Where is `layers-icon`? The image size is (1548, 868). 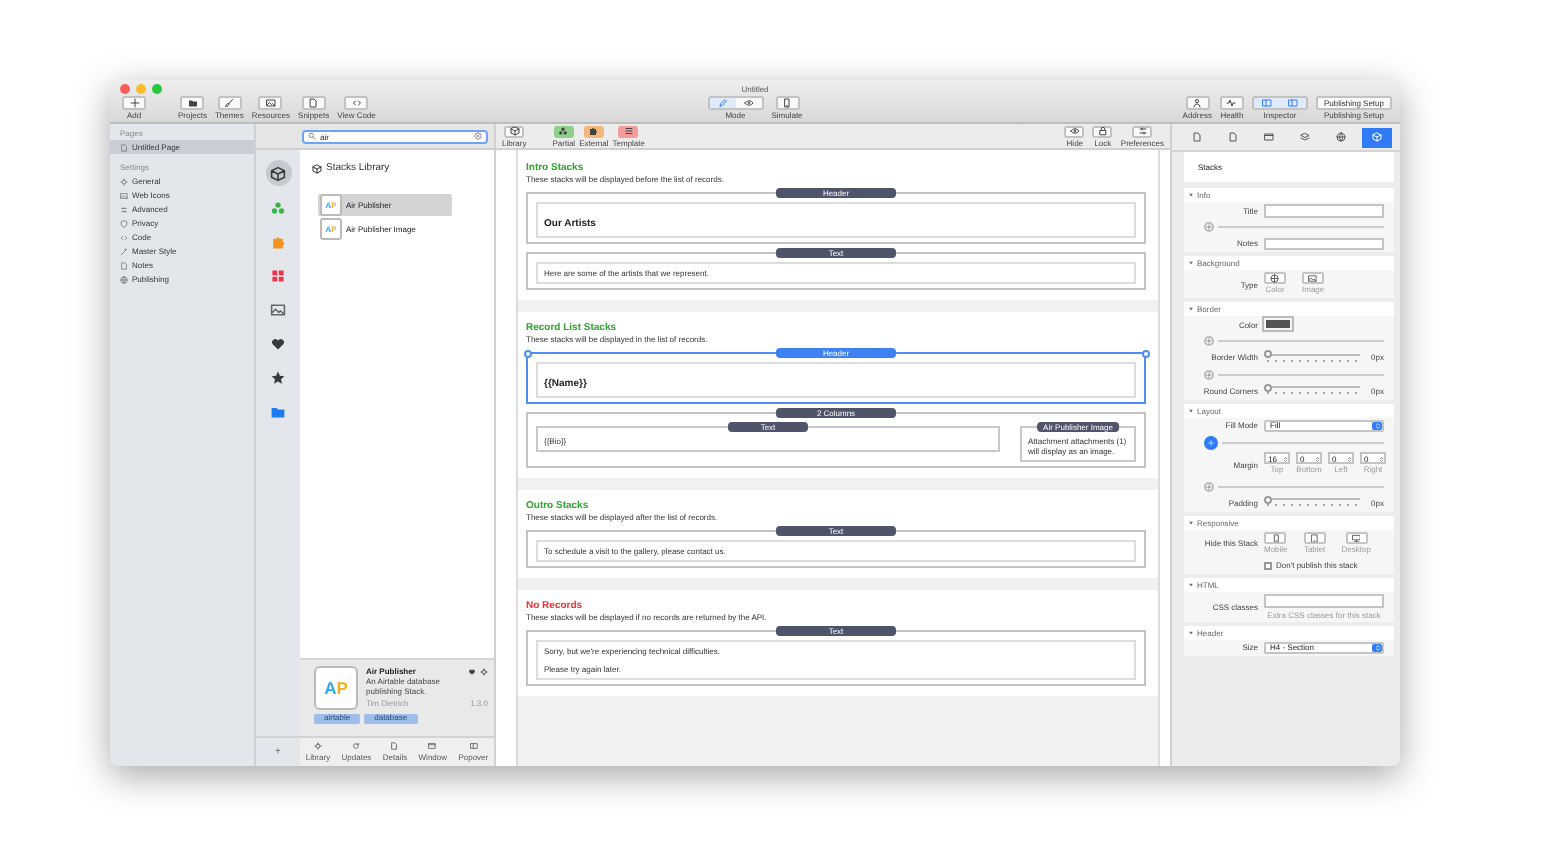
layers-icon is located at coordinates (1304, 137).